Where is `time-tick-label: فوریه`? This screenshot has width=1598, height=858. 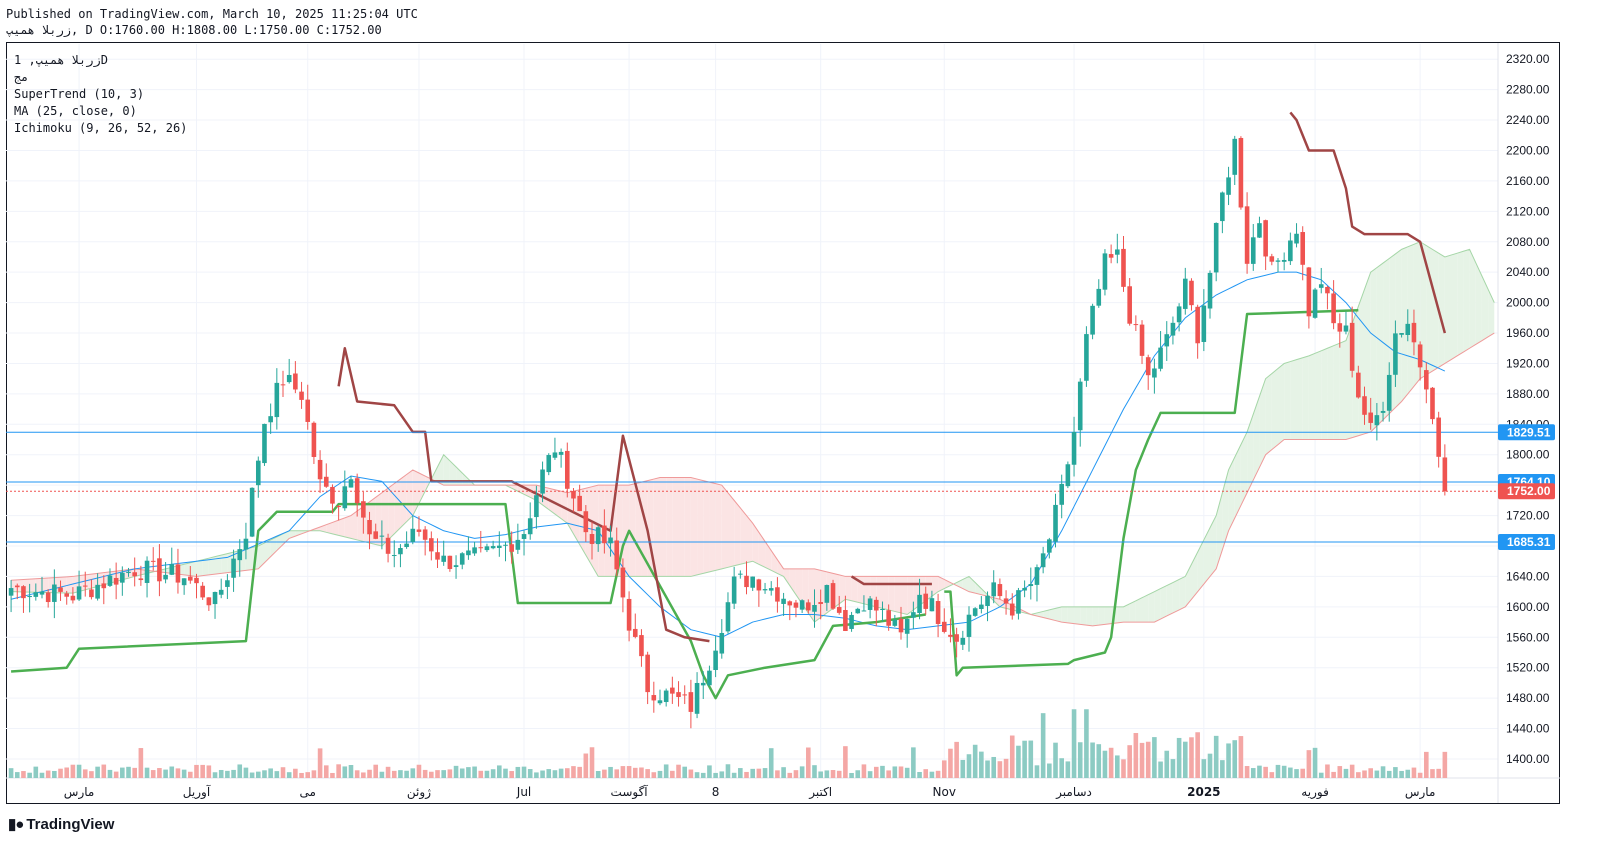
time-tick-label: فوریه is located at coordinates (1315, 792).